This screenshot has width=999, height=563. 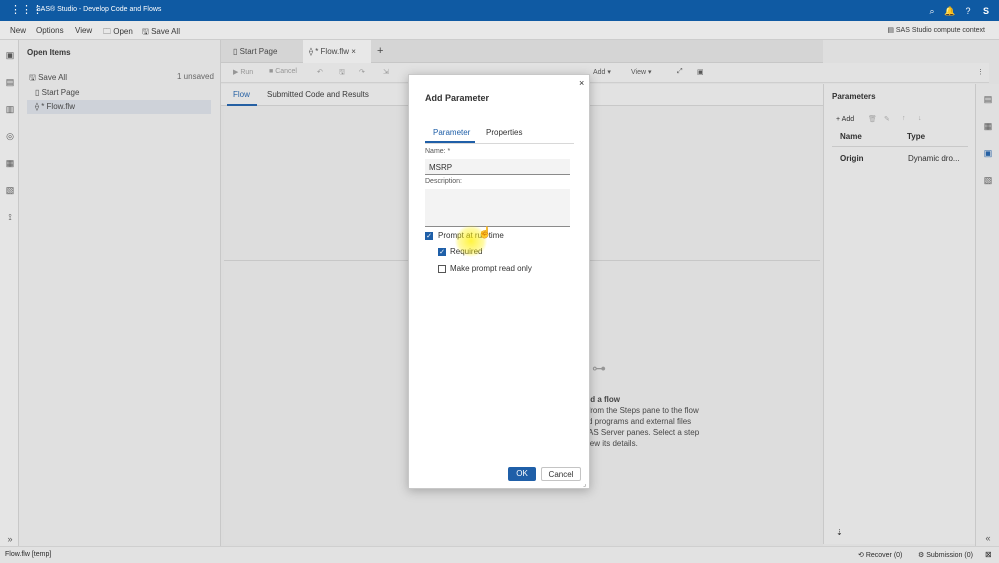 I want to click on submission-button: ⚙ Submission (0), so click(x=945, y=555).